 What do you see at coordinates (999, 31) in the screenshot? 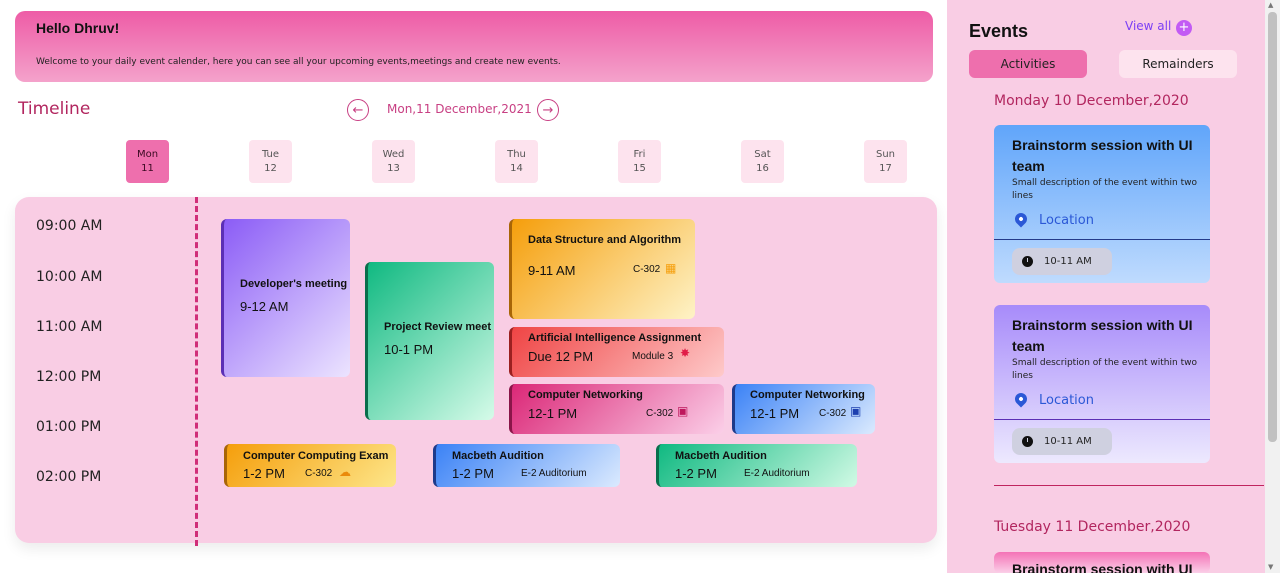
I see `events-title: Events` at bounding box center [999, 31].